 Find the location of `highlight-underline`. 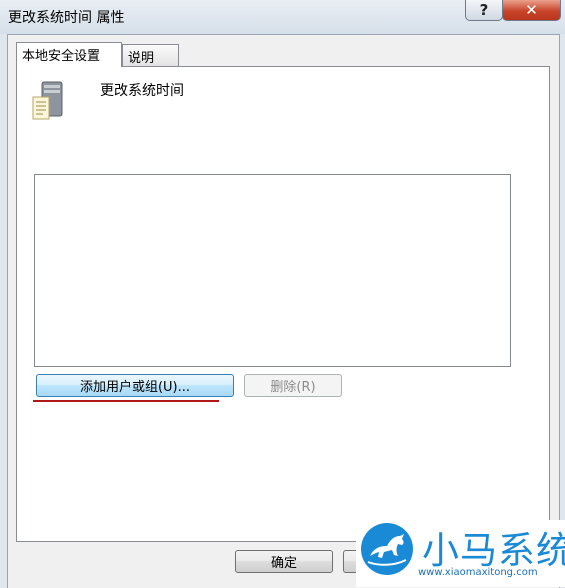

highlight-underline is located at coordinates (126, 401).